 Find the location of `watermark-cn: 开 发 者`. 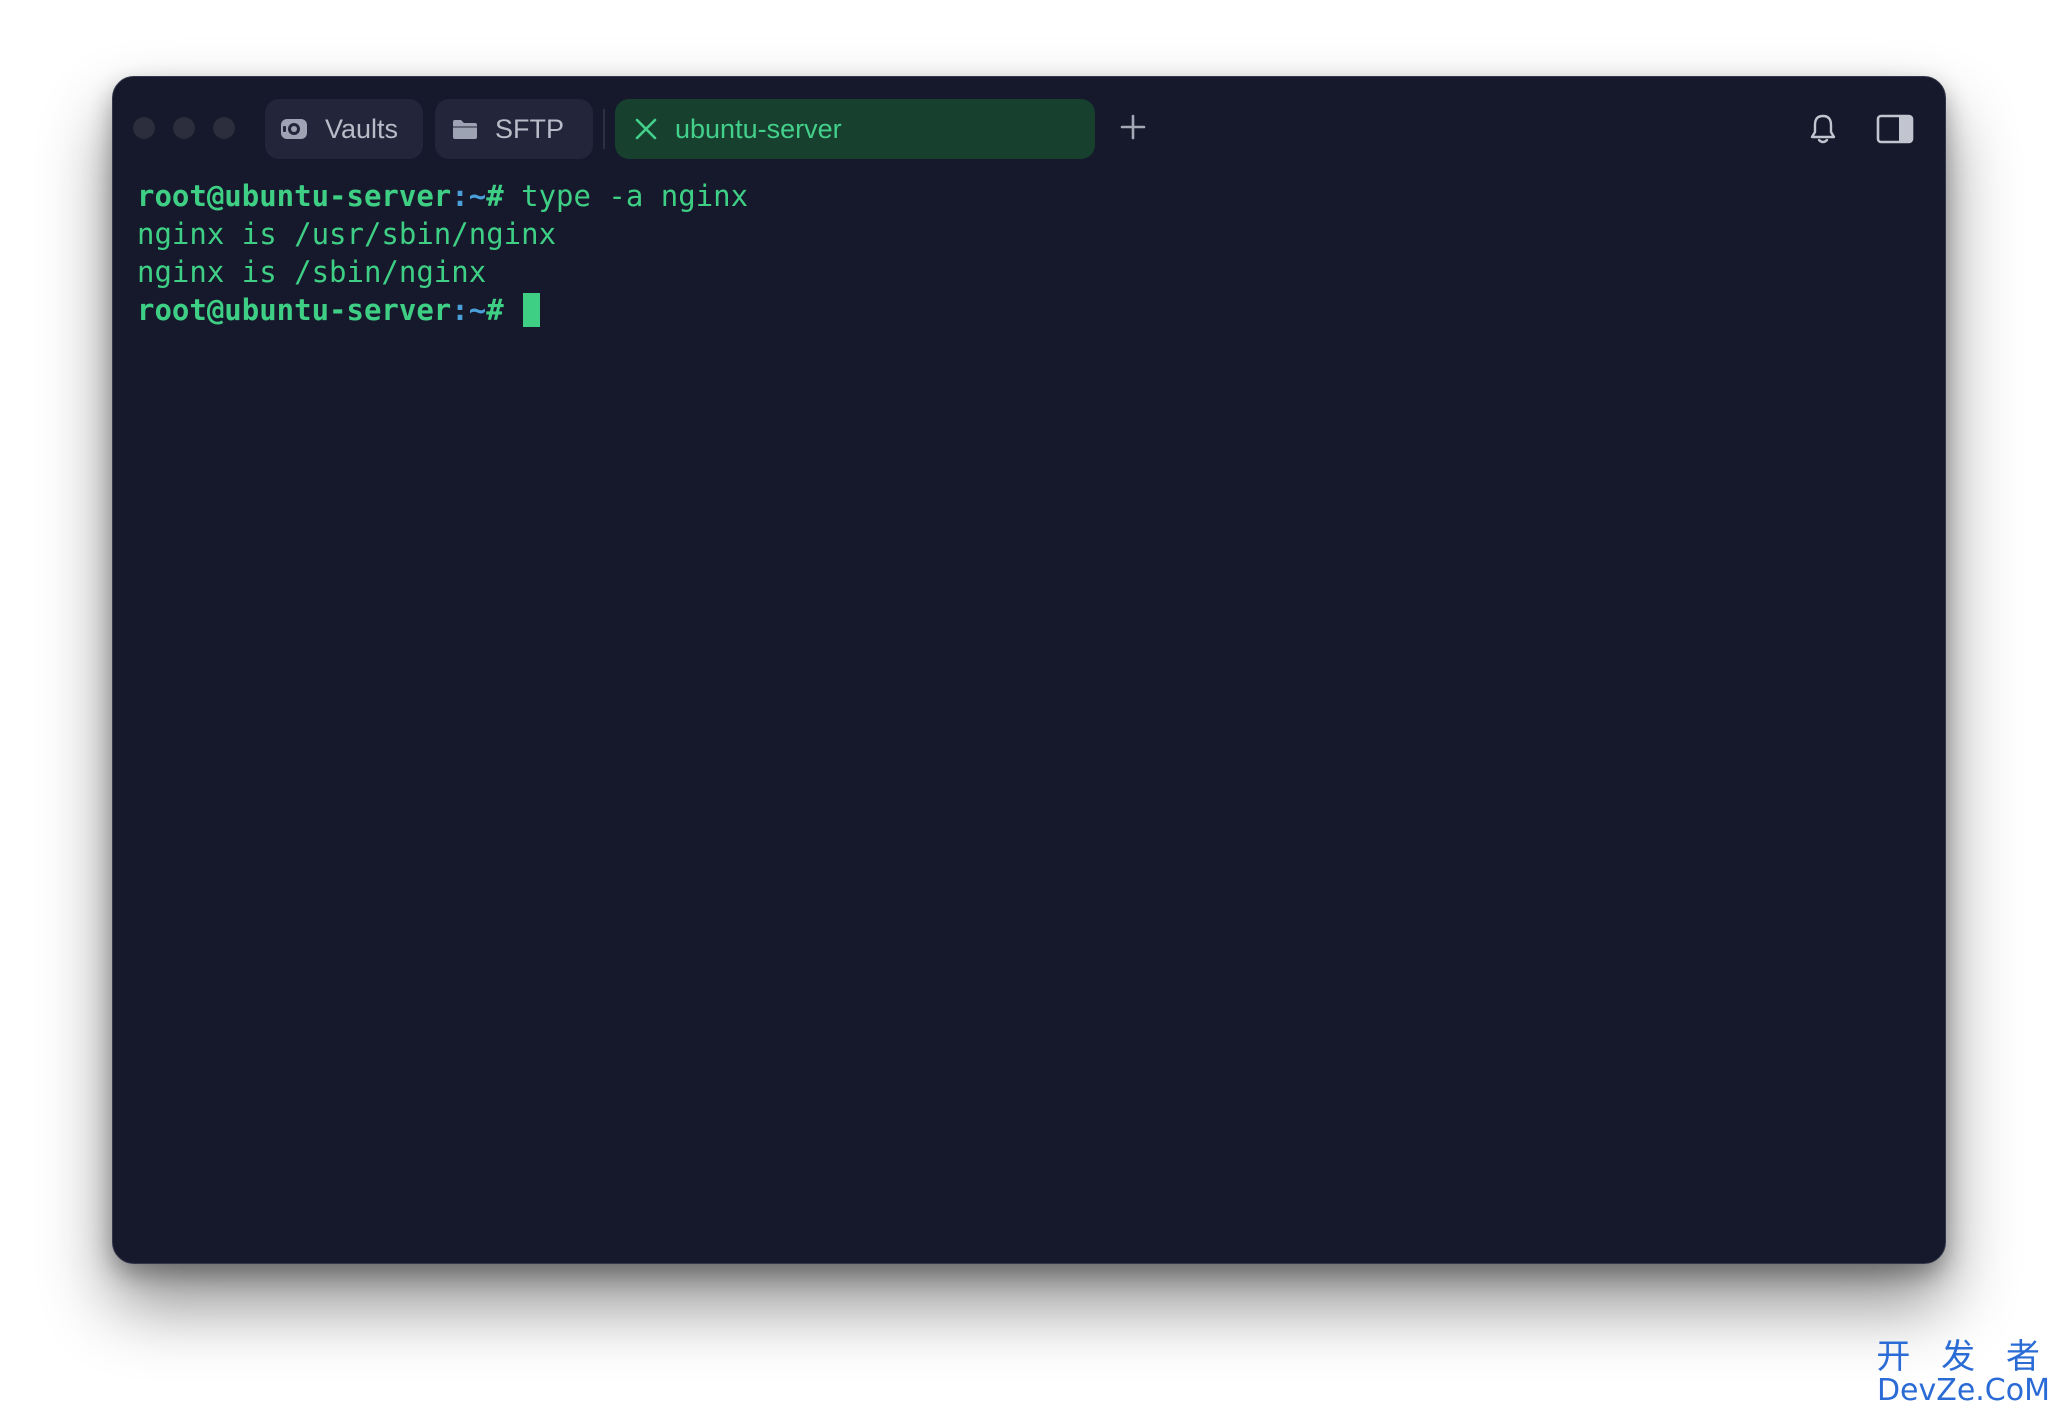

watermark-cn: 开 发 者 is located at coordinates (1963, 1357).